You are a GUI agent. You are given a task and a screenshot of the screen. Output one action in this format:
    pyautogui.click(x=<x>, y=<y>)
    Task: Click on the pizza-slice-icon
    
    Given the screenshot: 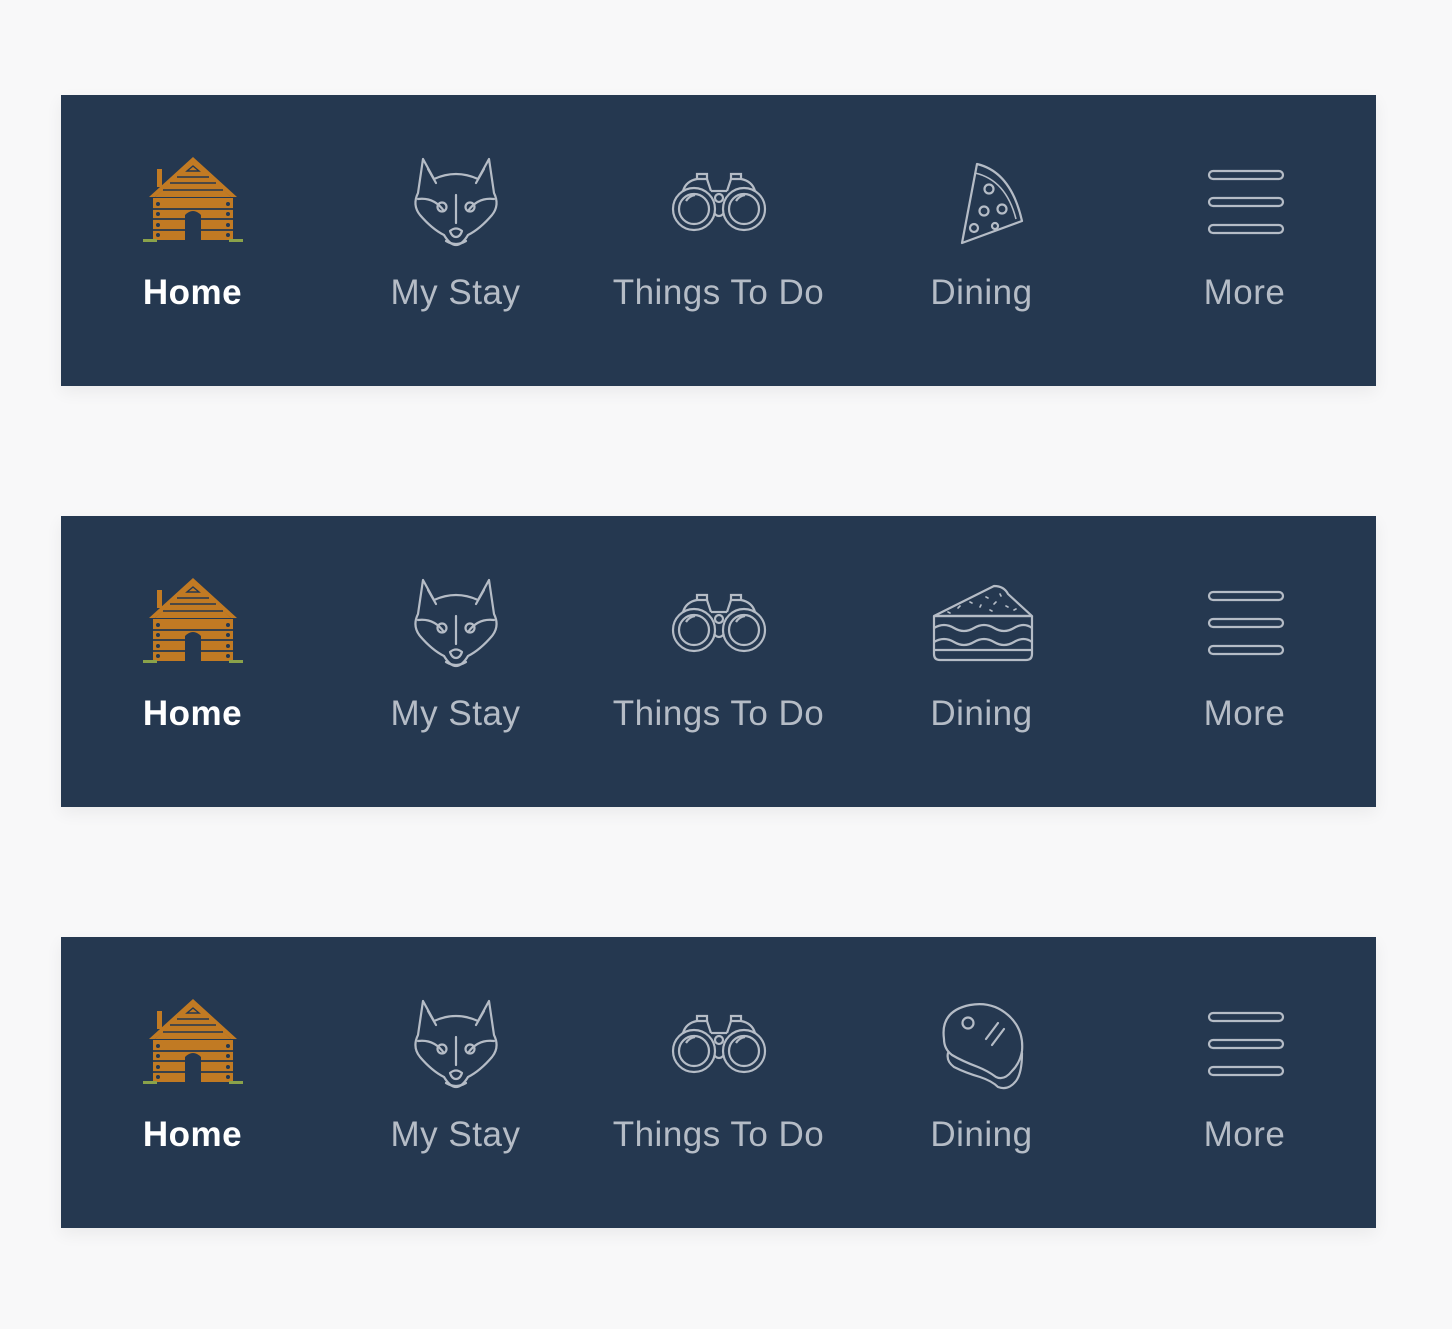 What is the action you would take?
    pyautogui.click(x=982, y=205)
    